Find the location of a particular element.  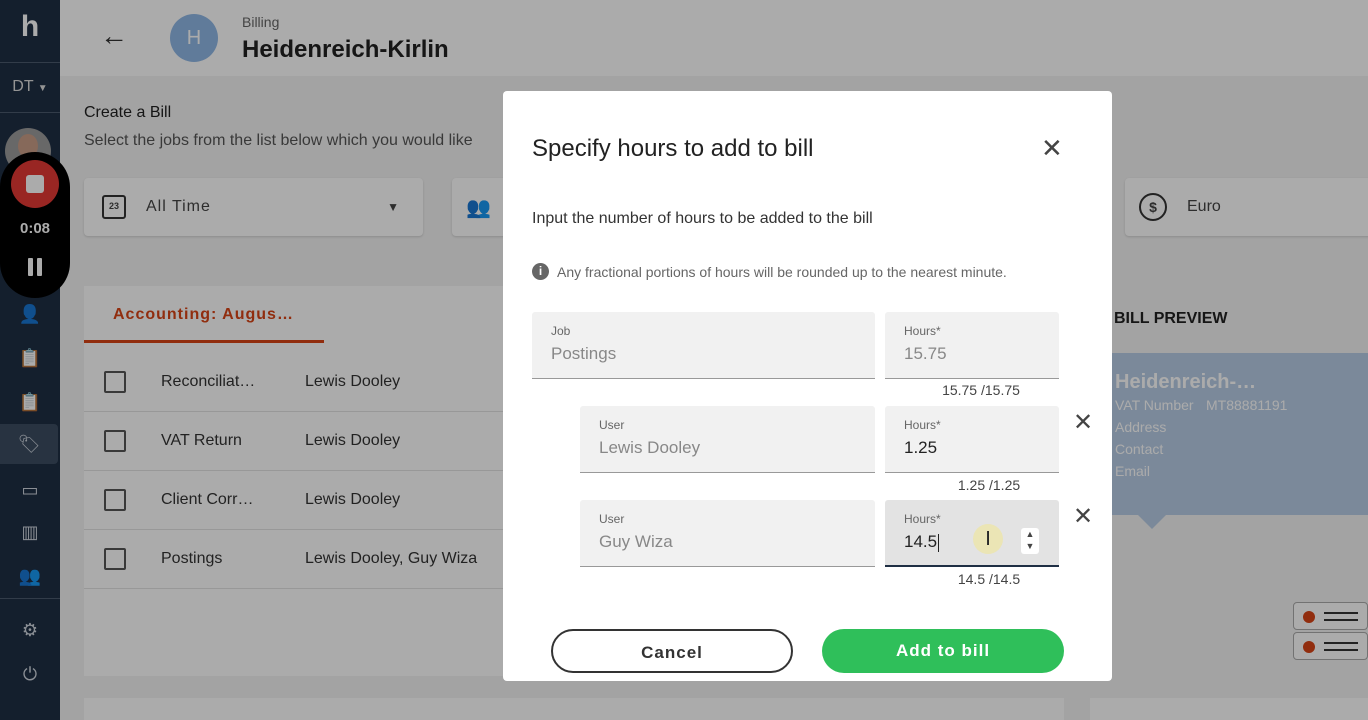

hours-value-wrap: 14.5 is located at coordinates (922, 542).